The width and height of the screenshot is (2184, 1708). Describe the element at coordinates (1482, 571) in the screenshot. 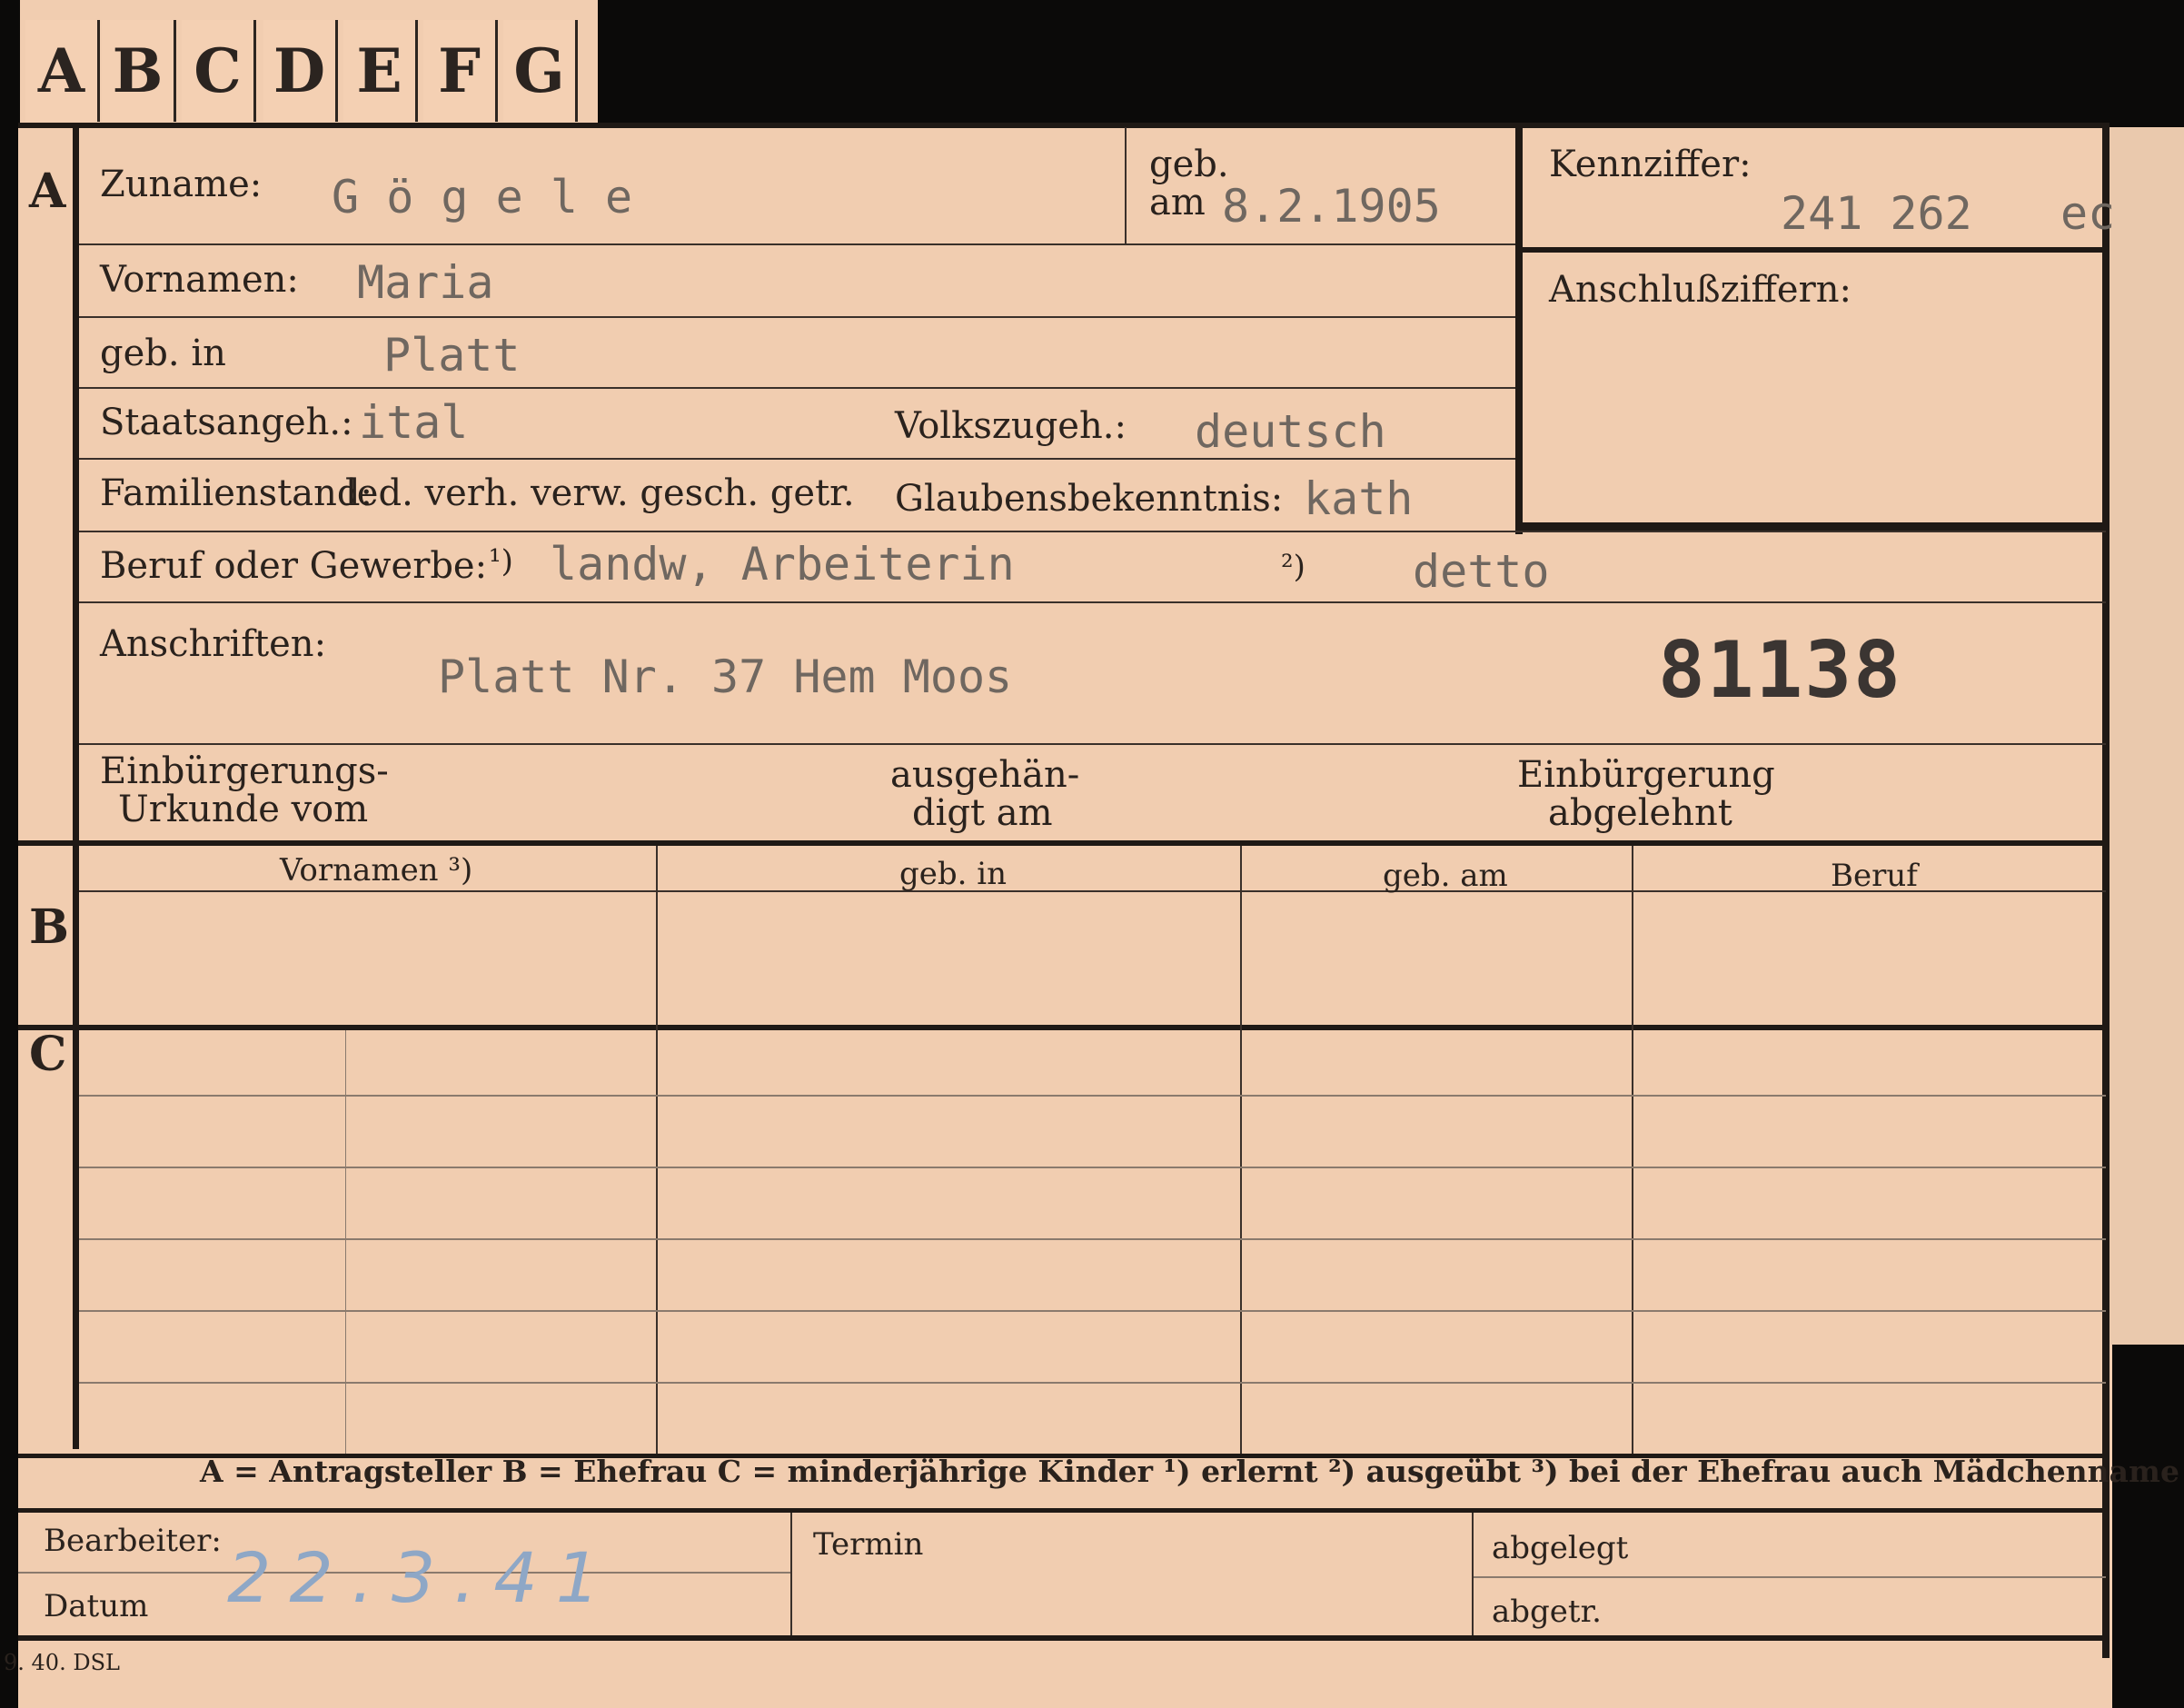

I see `occupation-value-2: detto` at that location.